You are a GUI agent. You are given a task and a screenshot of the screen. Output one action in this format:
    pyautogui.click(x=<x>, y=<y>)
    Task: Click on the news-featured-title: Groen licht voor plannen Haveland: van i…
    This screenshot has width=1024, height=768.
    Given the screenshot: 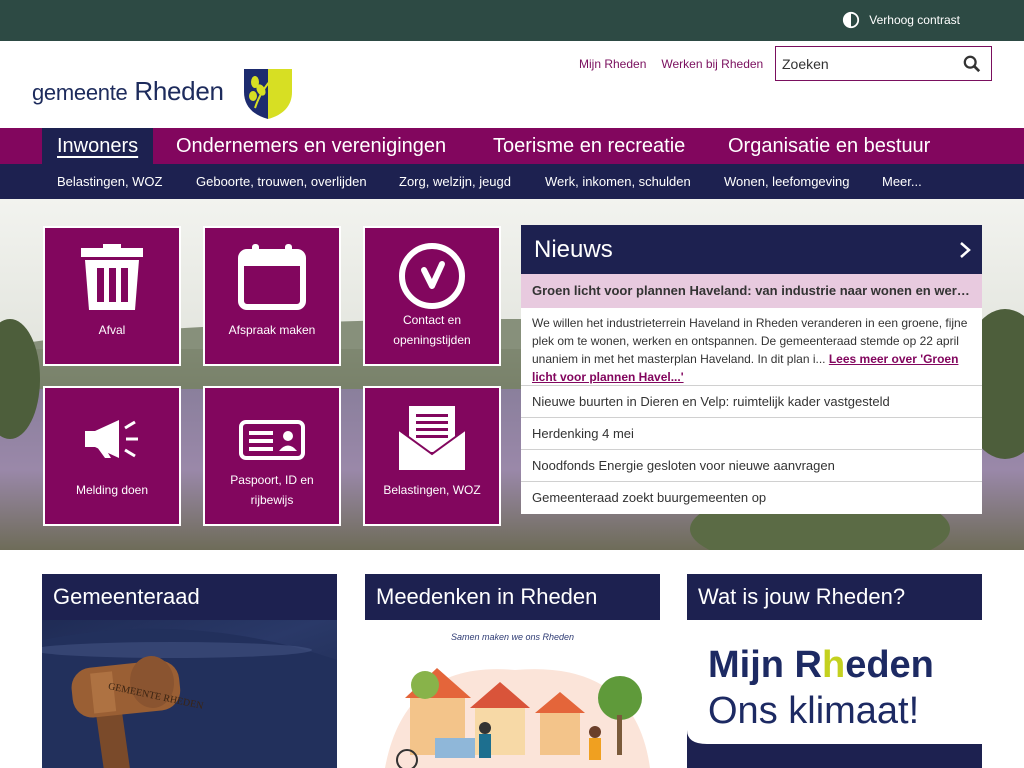 What is the action you would take?
    pyautogui.click(x=751, y=291)
    